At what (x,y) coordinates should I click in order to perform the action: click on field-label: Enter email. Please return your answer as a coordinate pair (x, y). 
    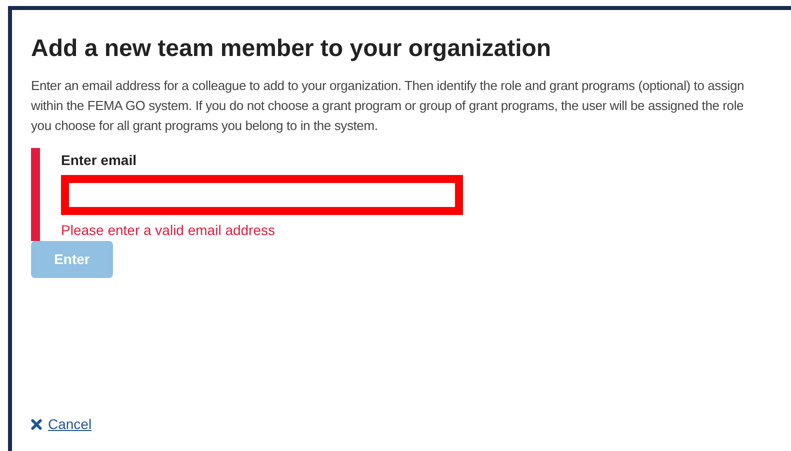
    Looking at the image, I should click on (99, 160).